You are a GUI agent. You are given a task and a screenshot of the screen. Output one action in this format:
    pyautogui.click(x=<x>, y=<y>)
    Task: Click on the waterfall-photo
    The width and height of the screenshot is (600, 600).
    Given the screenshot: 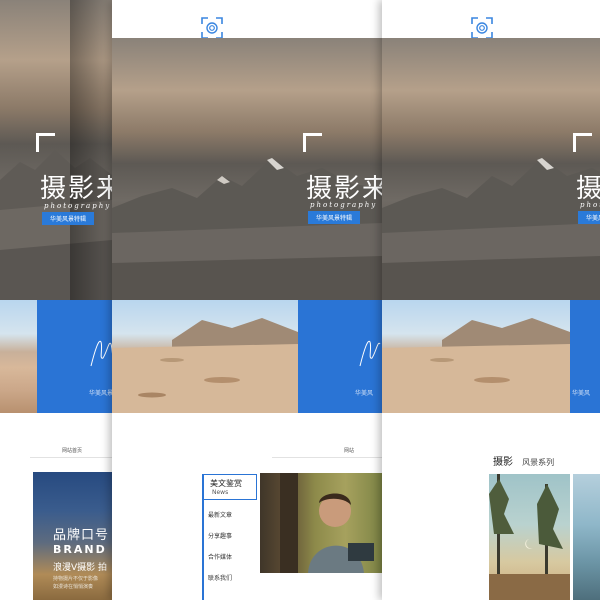 What is the action you would take?
    pyautogui.click(x=586, y=537)
    